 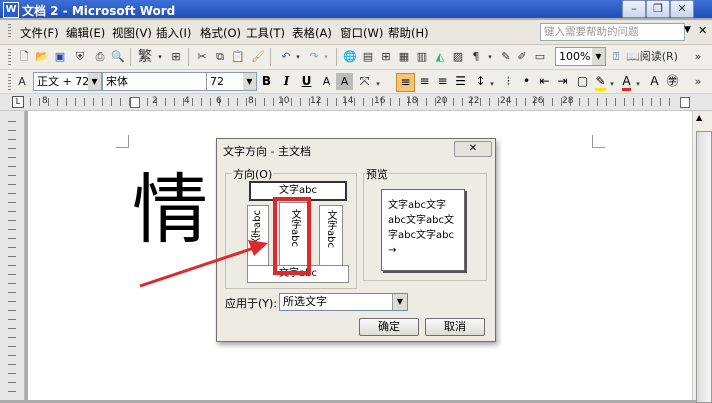 What do you see at coordinates (258, 248) in the screenshot?
I see `red-arrow-head` at bounding box center [258, 248].